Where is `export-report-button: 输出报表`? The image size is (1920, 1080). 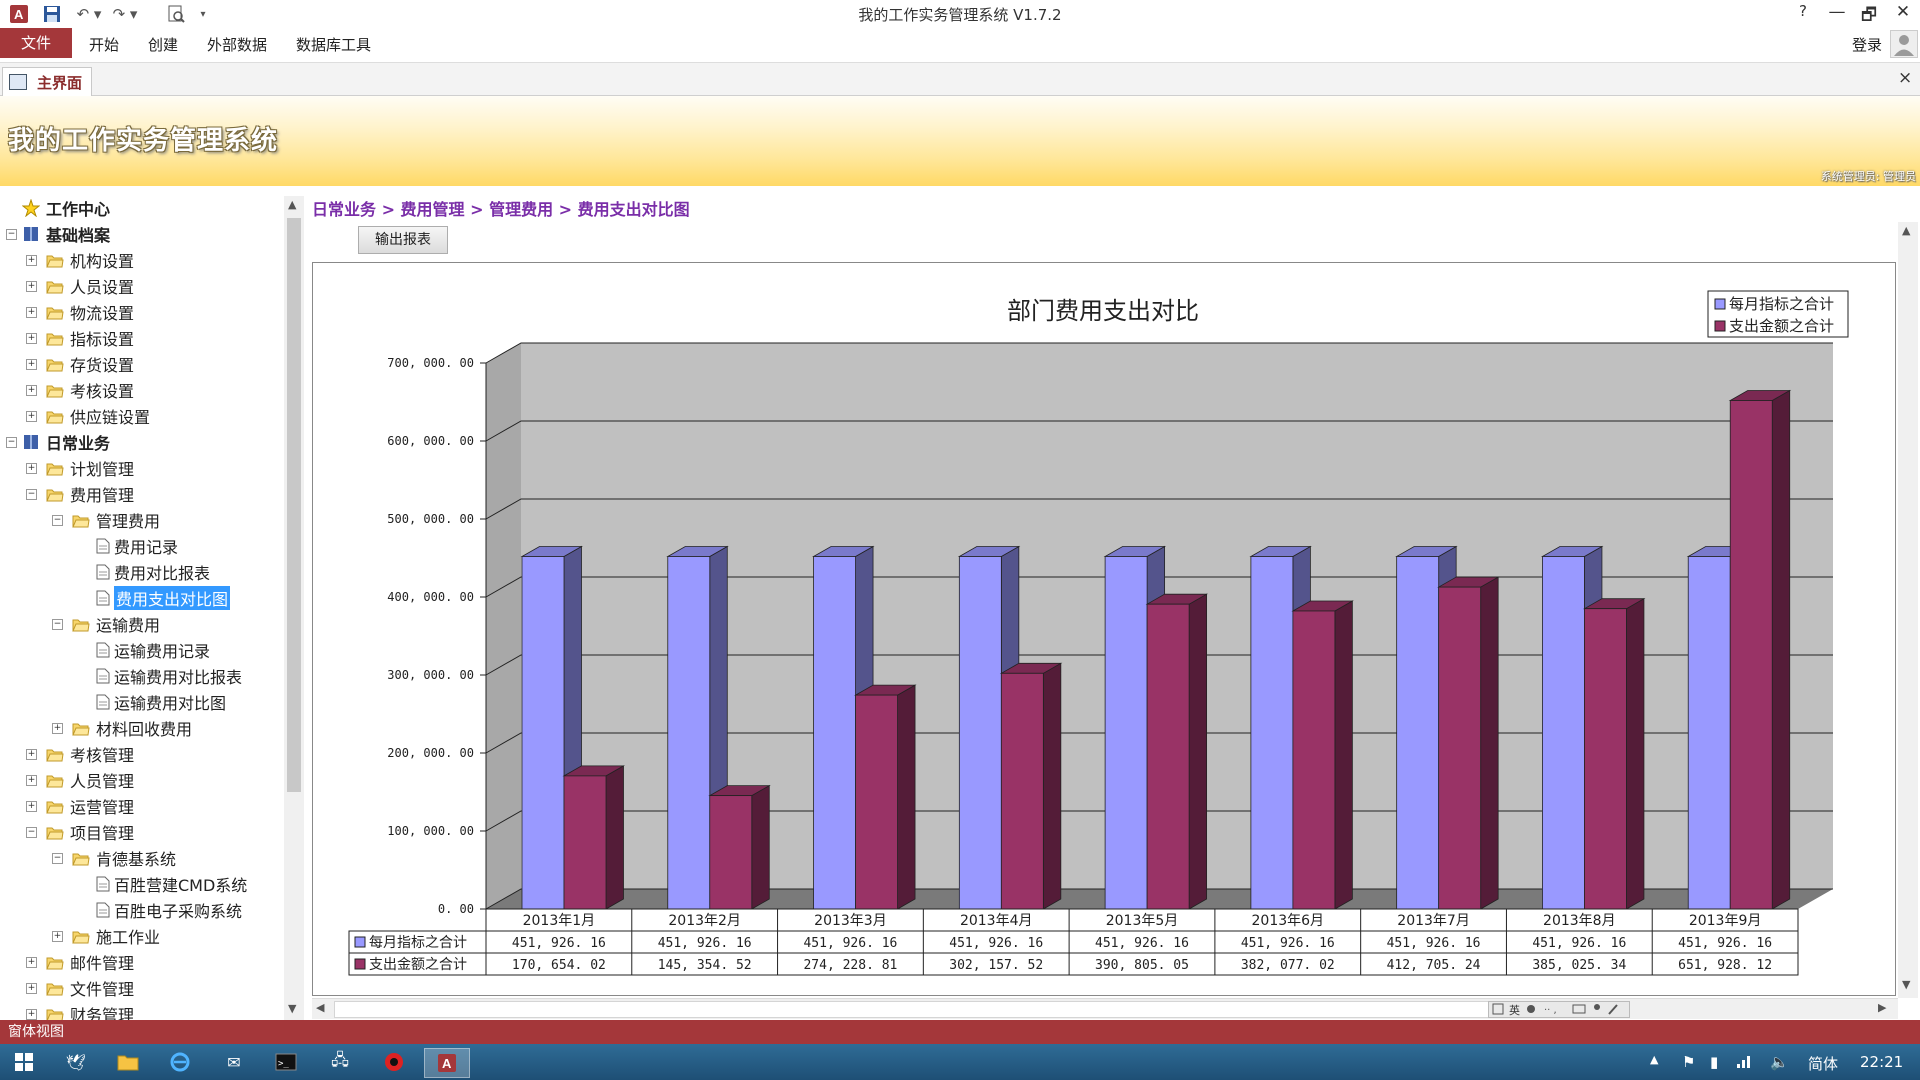
export-report-button: 输出报表 is located at coordinates (403, 240).